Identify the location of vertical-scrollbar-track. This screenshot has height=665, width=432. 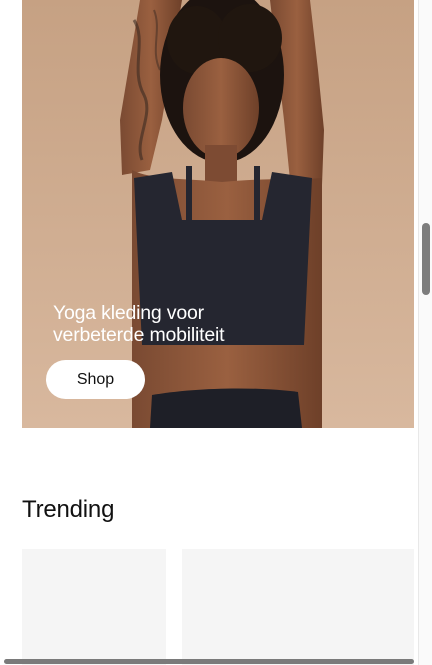
(425, 332).